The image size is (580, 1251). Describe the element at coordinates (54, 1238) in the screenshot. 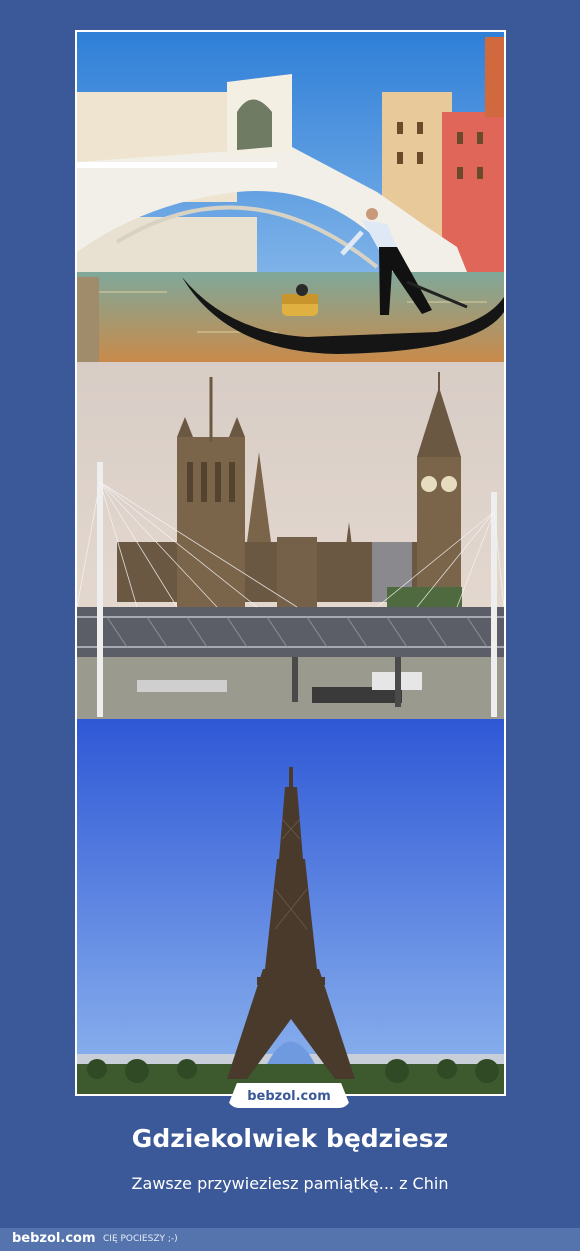

I see `footer-logo-link: bebzol.com` at that location.